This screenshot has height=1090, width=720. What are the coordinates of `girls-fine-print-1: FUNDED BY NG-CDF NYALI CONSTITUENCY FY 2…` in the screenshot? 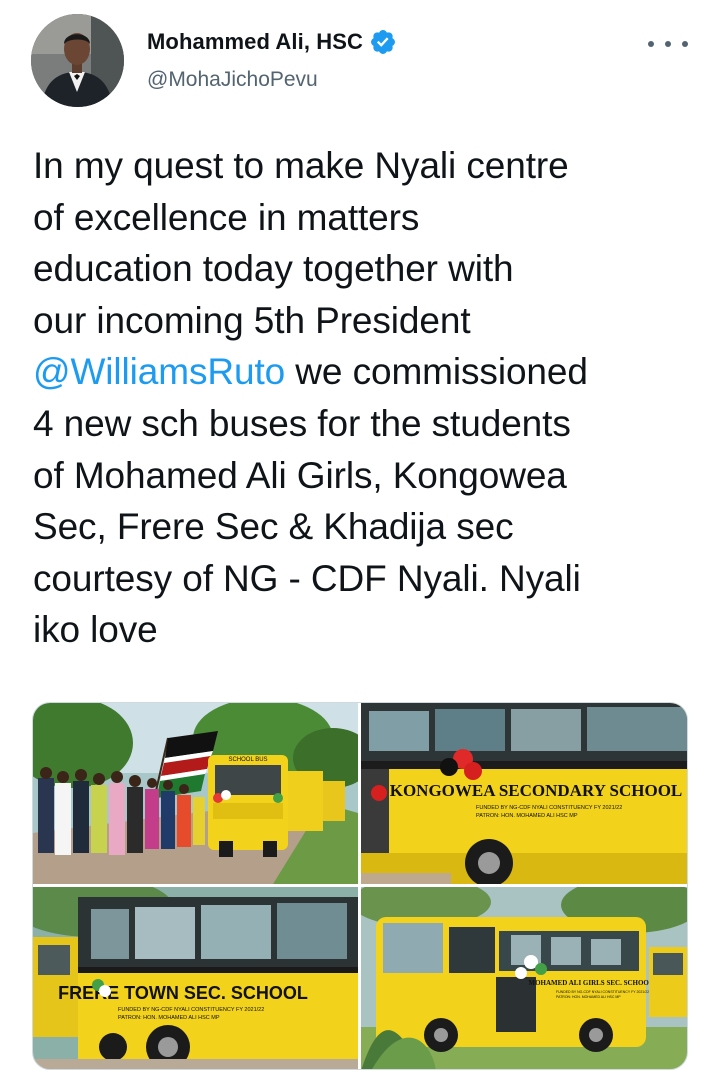 It's located at (602, 992).